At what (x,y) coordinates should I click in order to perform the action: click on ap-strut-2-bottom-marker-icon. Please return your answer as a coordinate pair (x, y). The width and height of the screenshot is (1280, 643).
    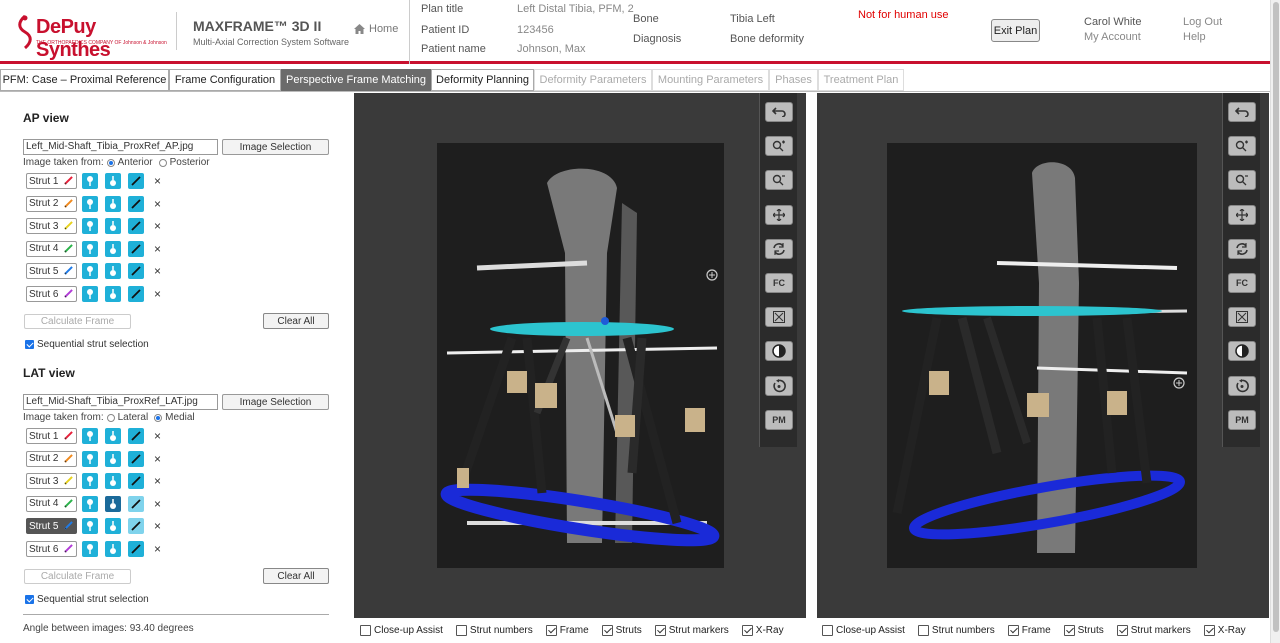
    Looking at the image, I should click on (113, 203).